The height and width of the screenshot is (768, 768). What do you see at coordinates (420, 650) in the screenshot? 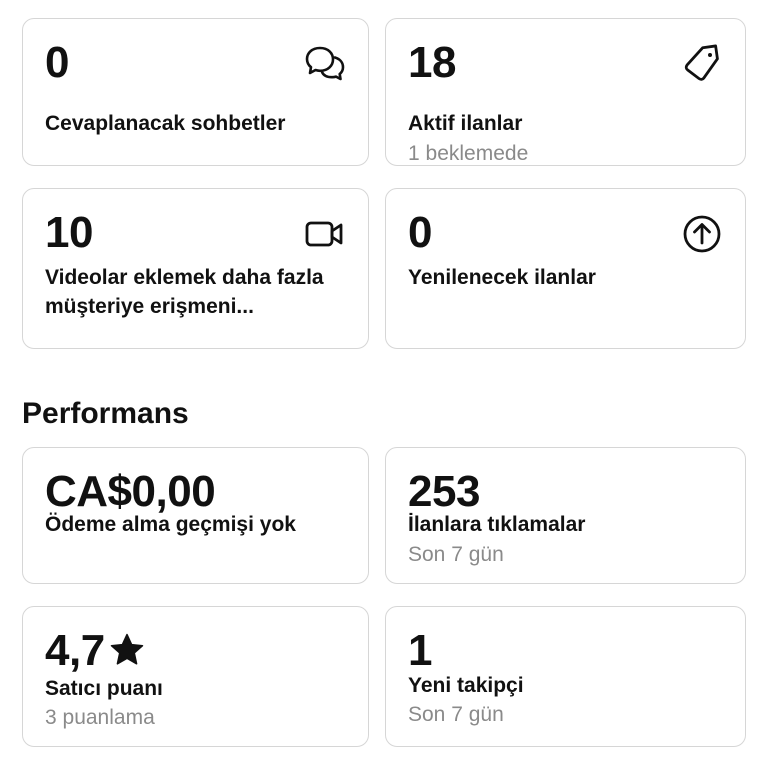
I see `followers-count: 1` at bounding box center [420, 650].